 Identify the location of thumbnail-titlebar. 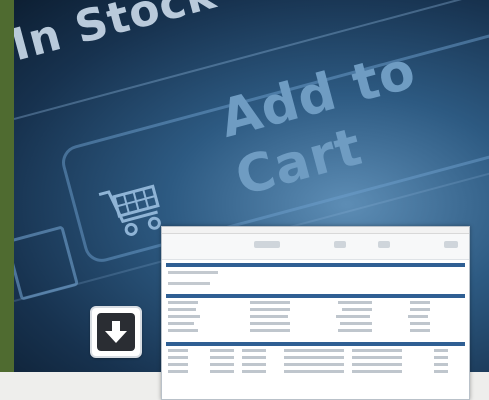
(315, 230).